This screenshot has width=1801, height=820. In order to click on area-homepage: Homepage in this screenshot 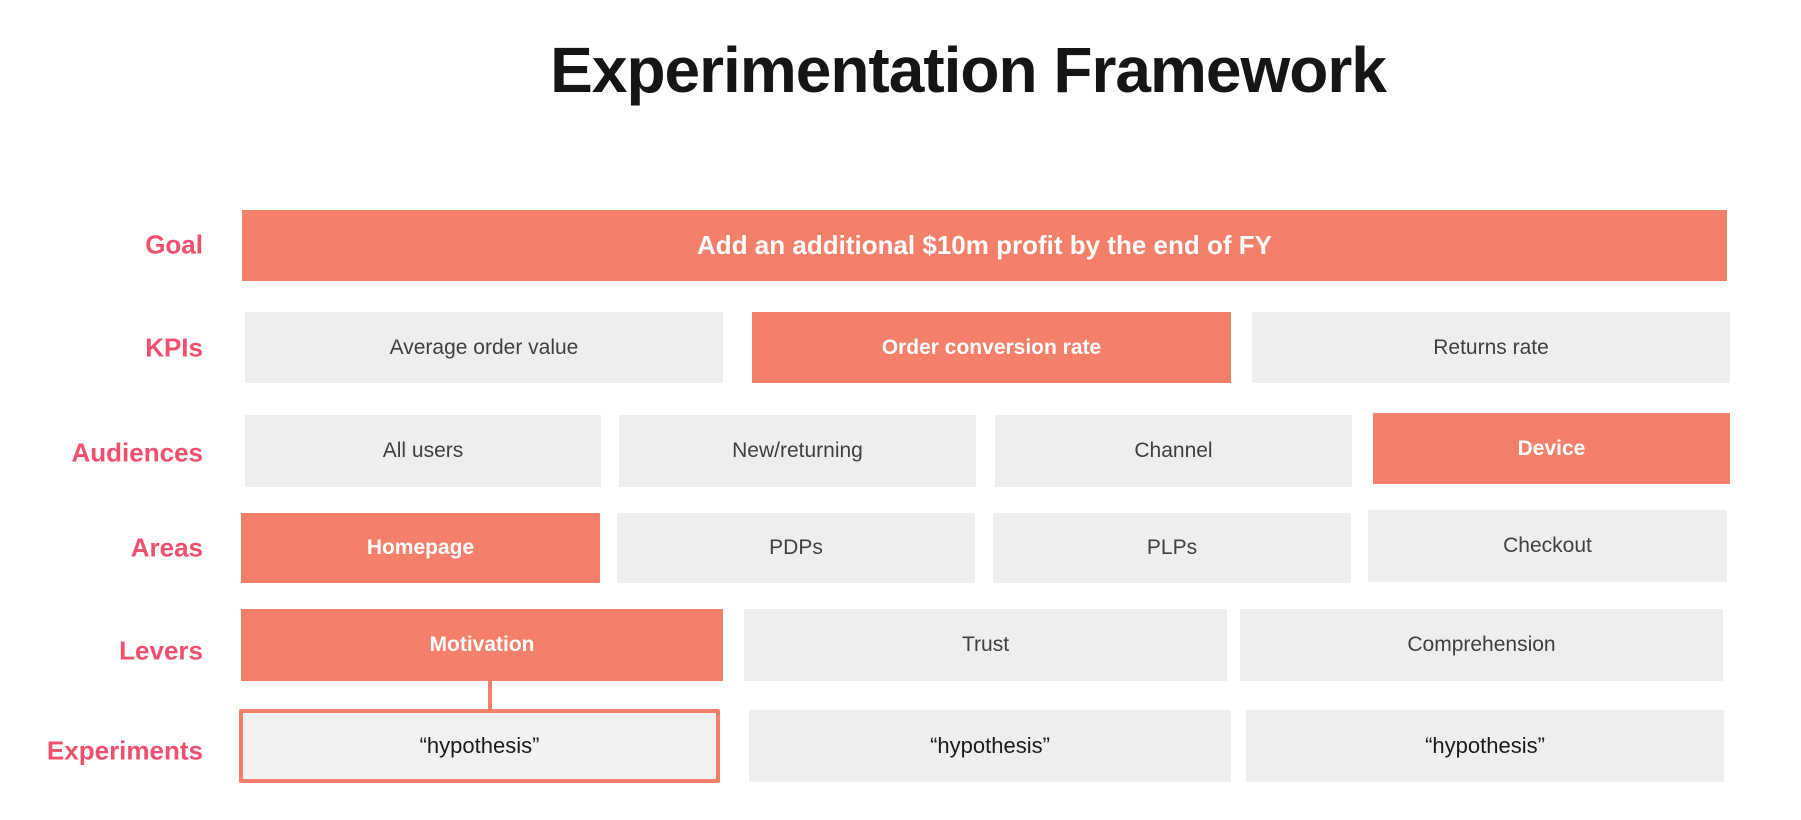, I will do `click(420, 548)`.